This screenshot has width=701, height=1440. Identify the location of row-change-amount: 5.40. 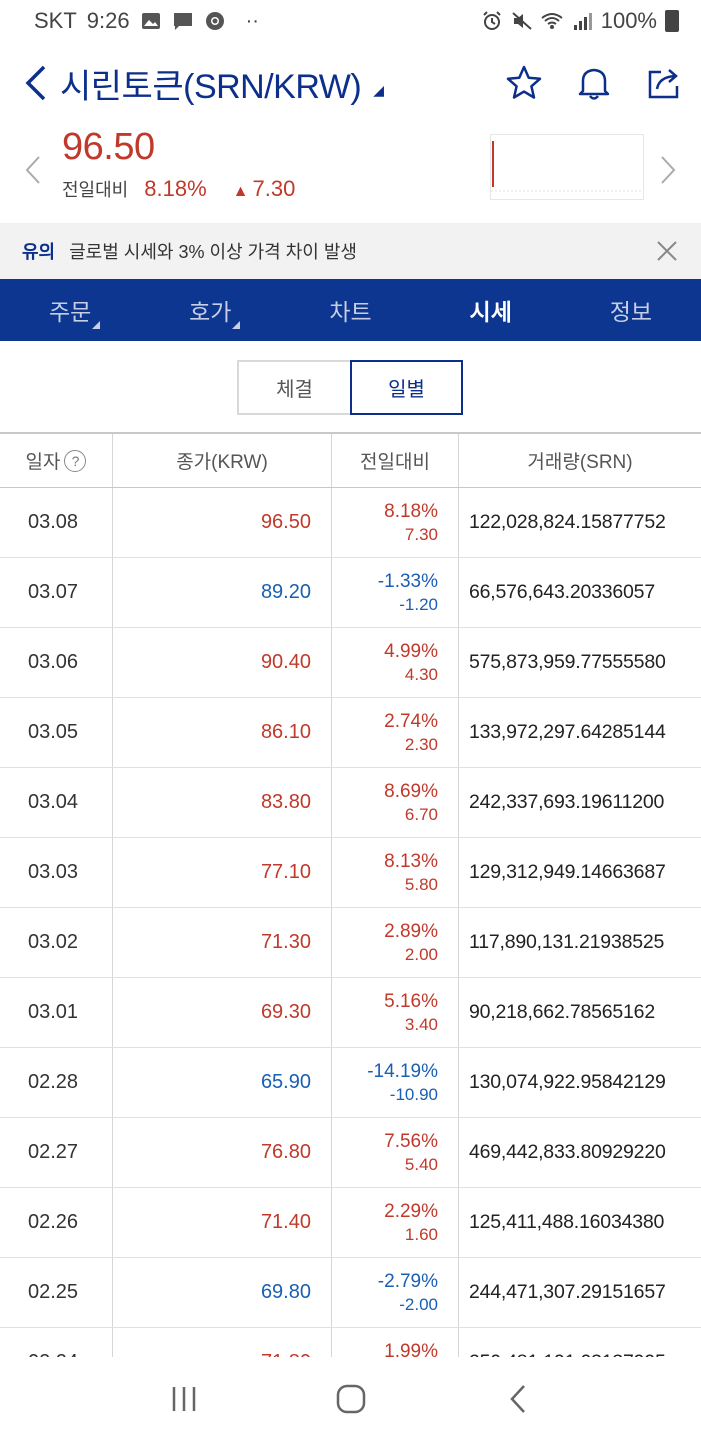
(421, 1164).